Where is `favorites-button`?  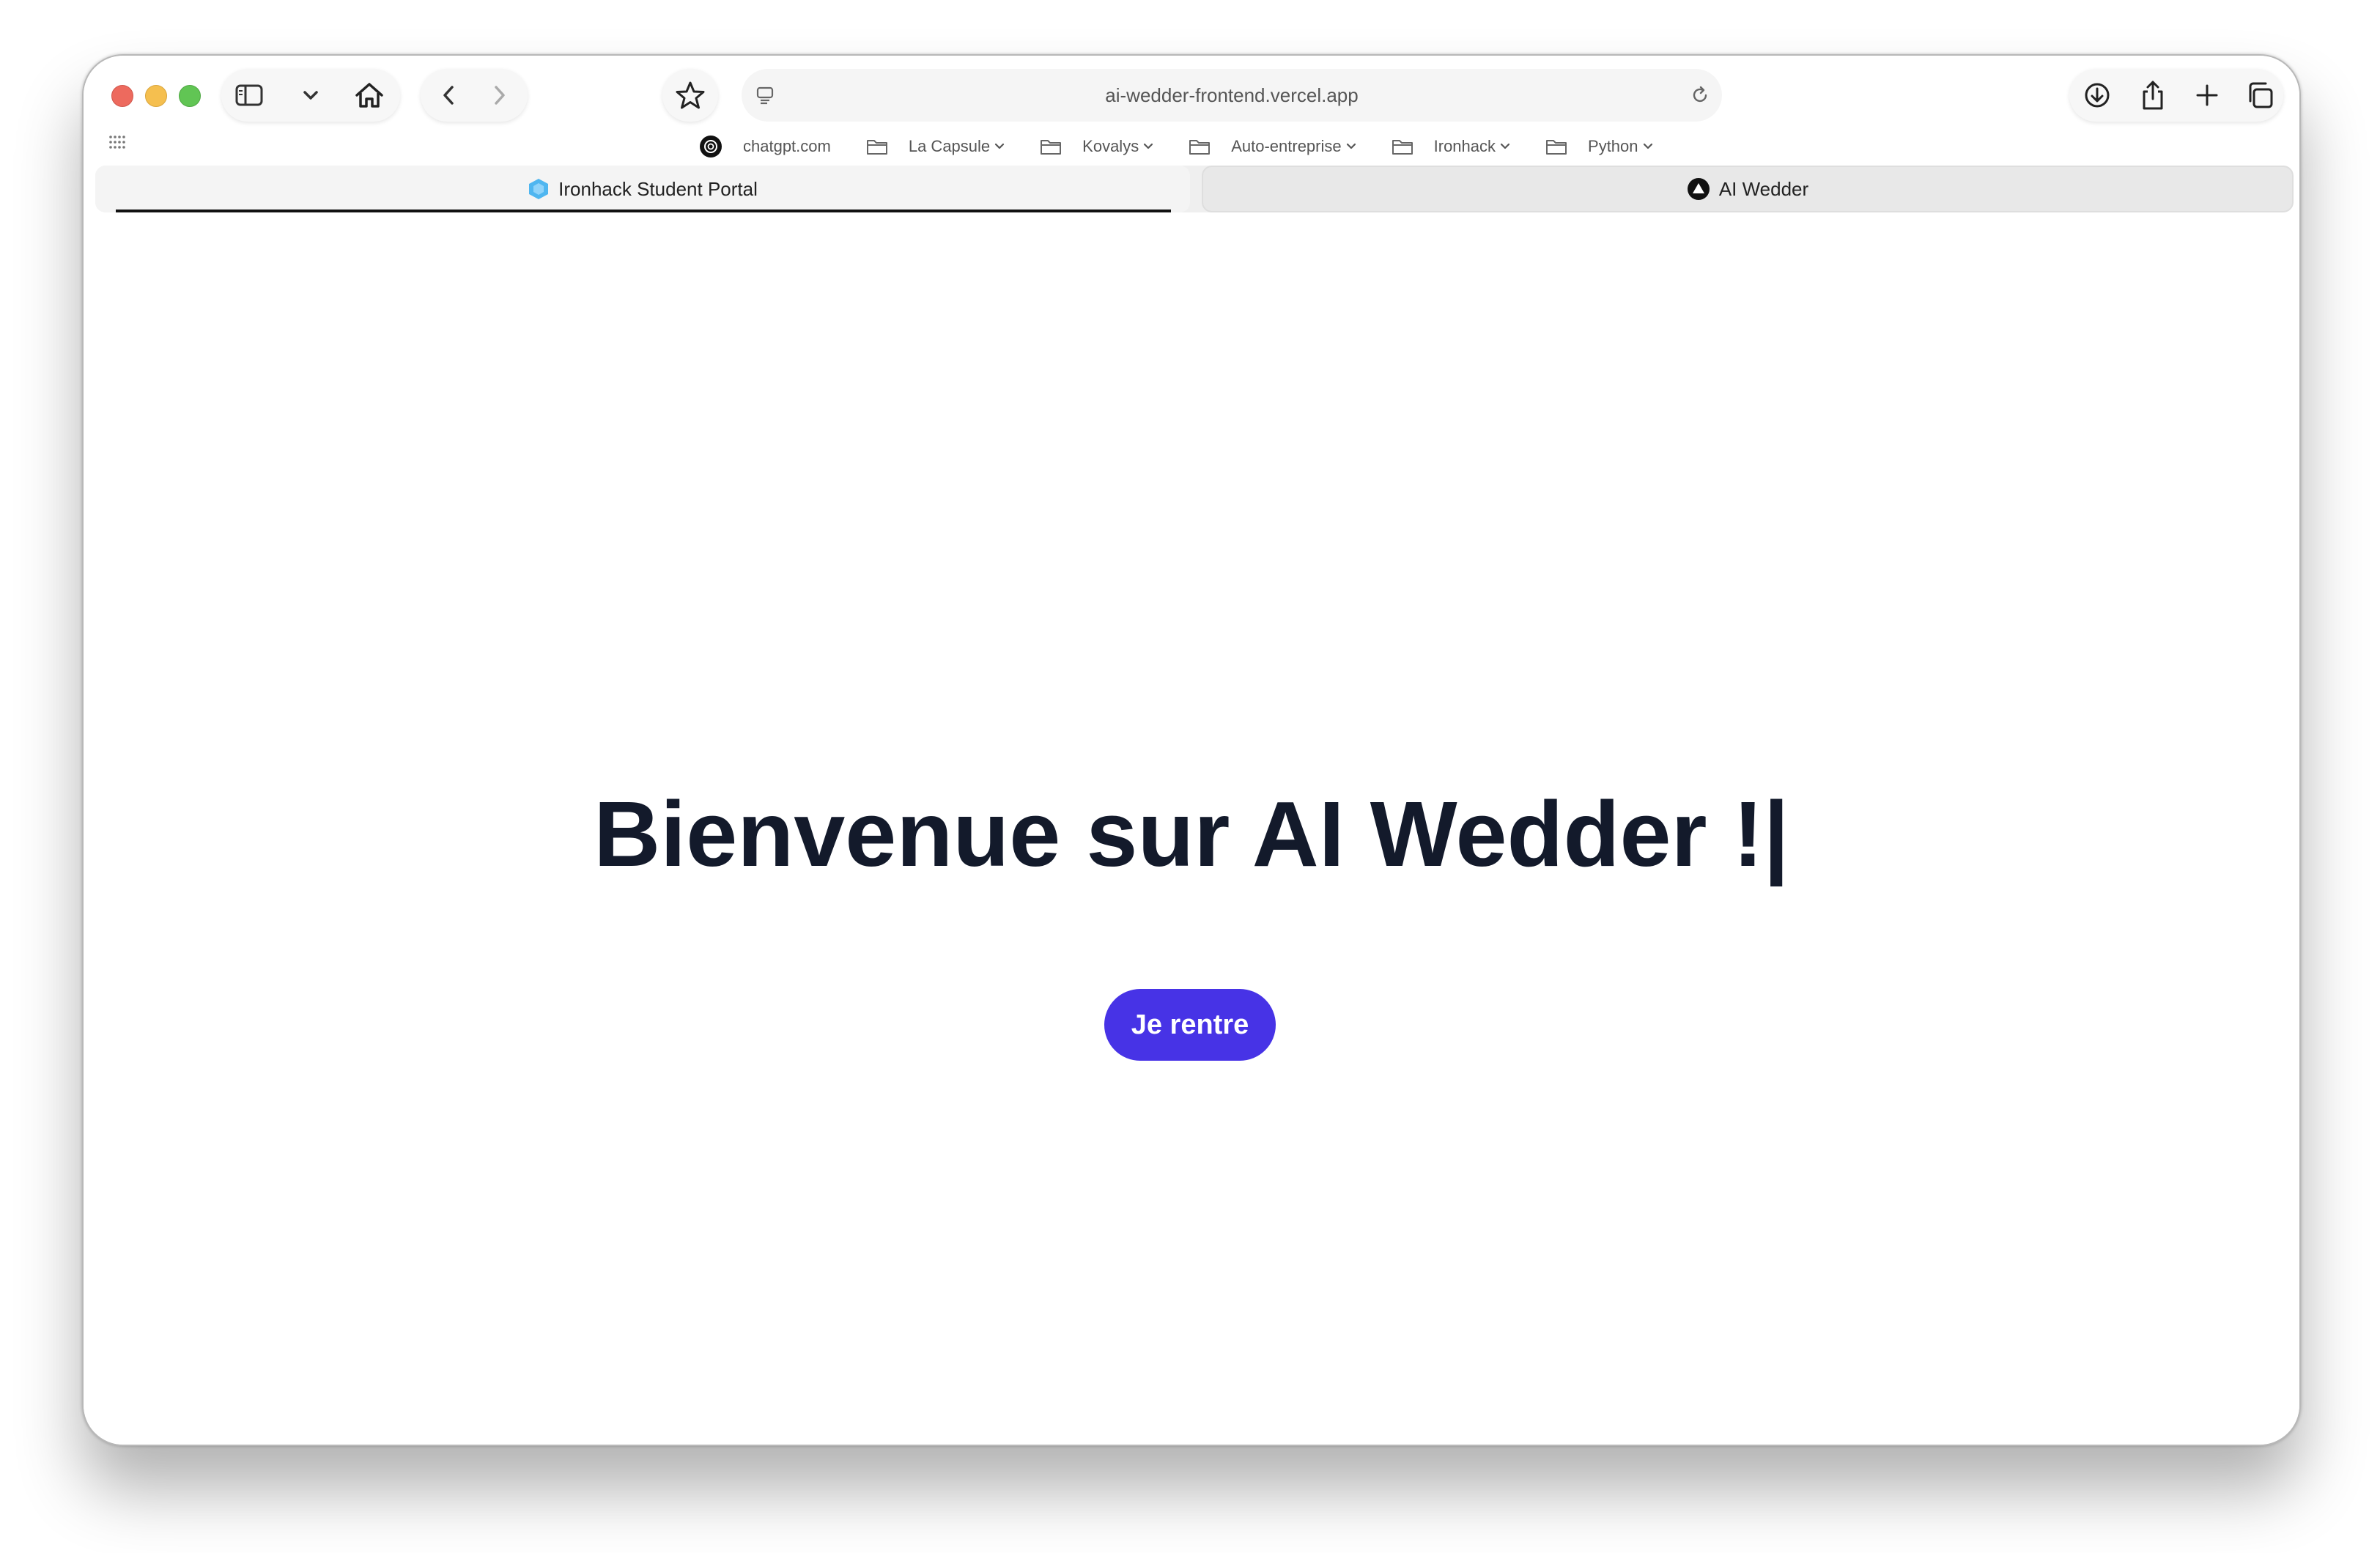 favorites-button is located at coordinates (690, 95).